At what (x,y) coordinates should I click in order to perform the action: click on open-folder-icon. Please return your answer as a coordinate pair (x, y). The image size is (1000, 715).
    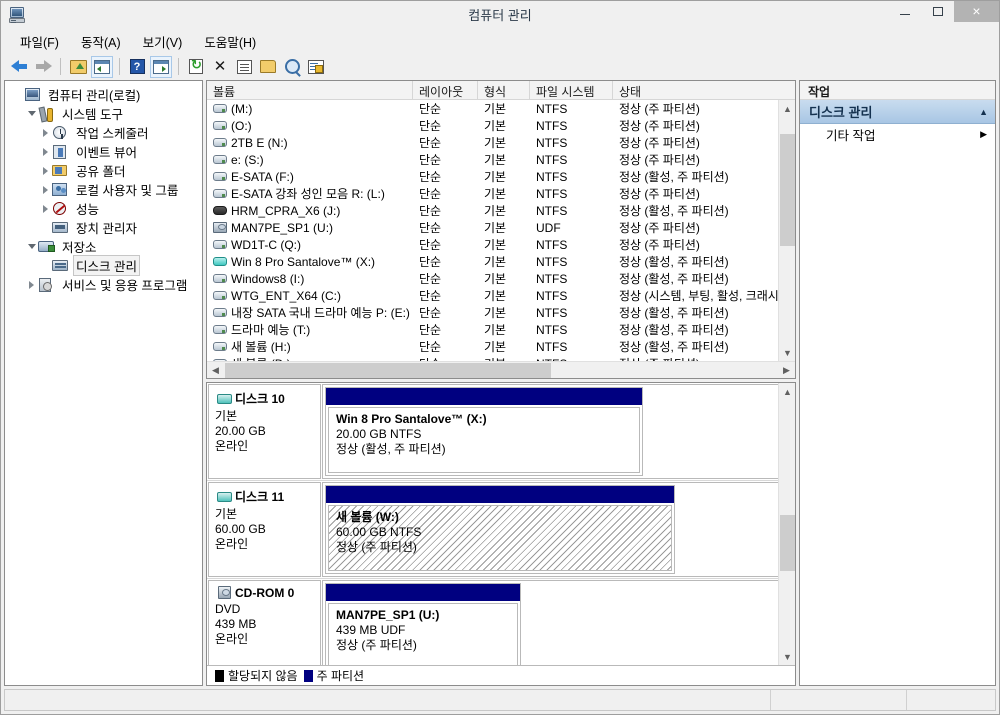
    Looking at the image, I should click on (268, 67).